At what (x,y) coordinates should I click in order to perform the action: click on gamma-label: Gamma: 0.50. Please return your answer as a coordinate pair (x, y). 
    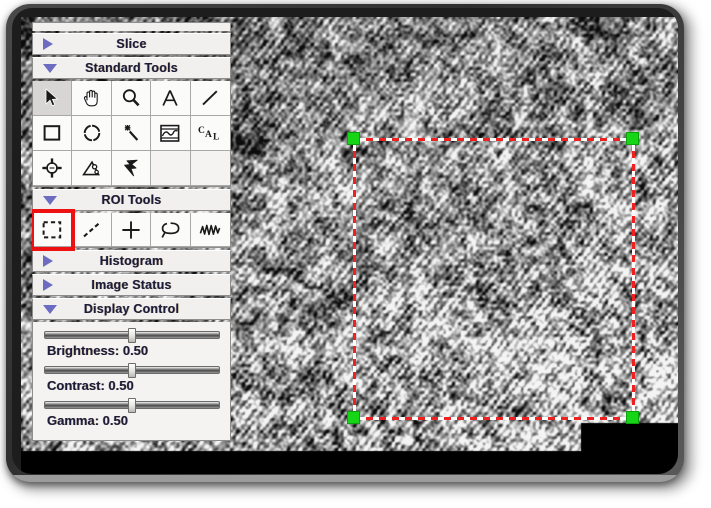
    Looking at the image, I should click on (87, 420).